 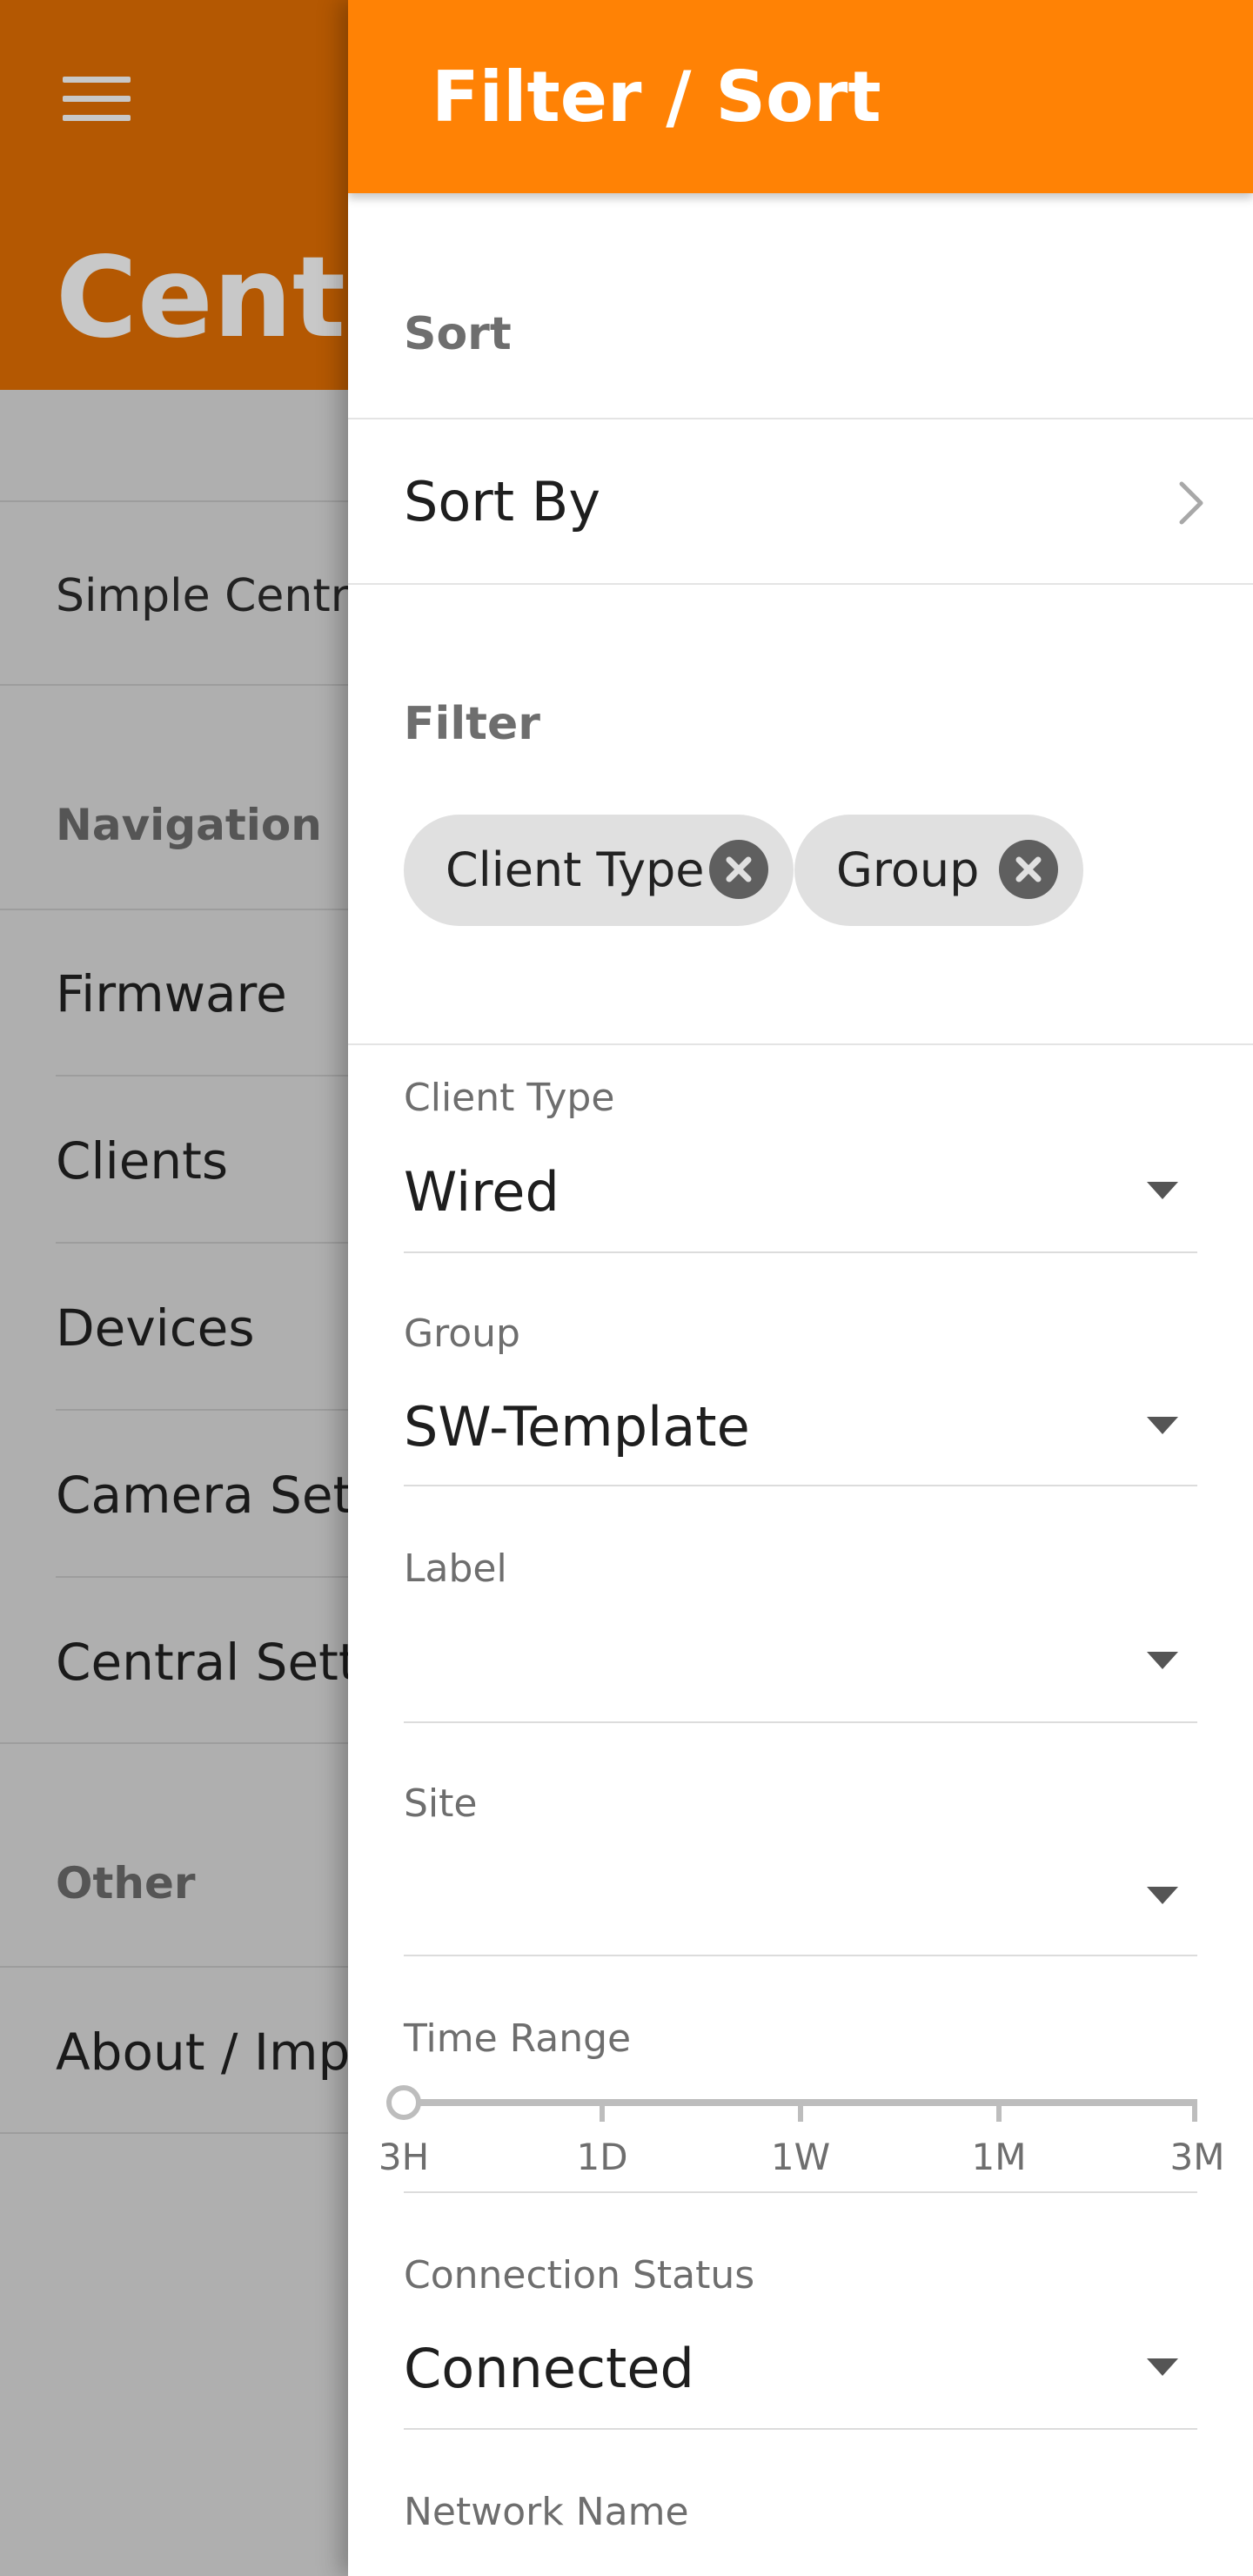 I want to click on section-header-navigation: Navigation, so click(x=189, y=825).